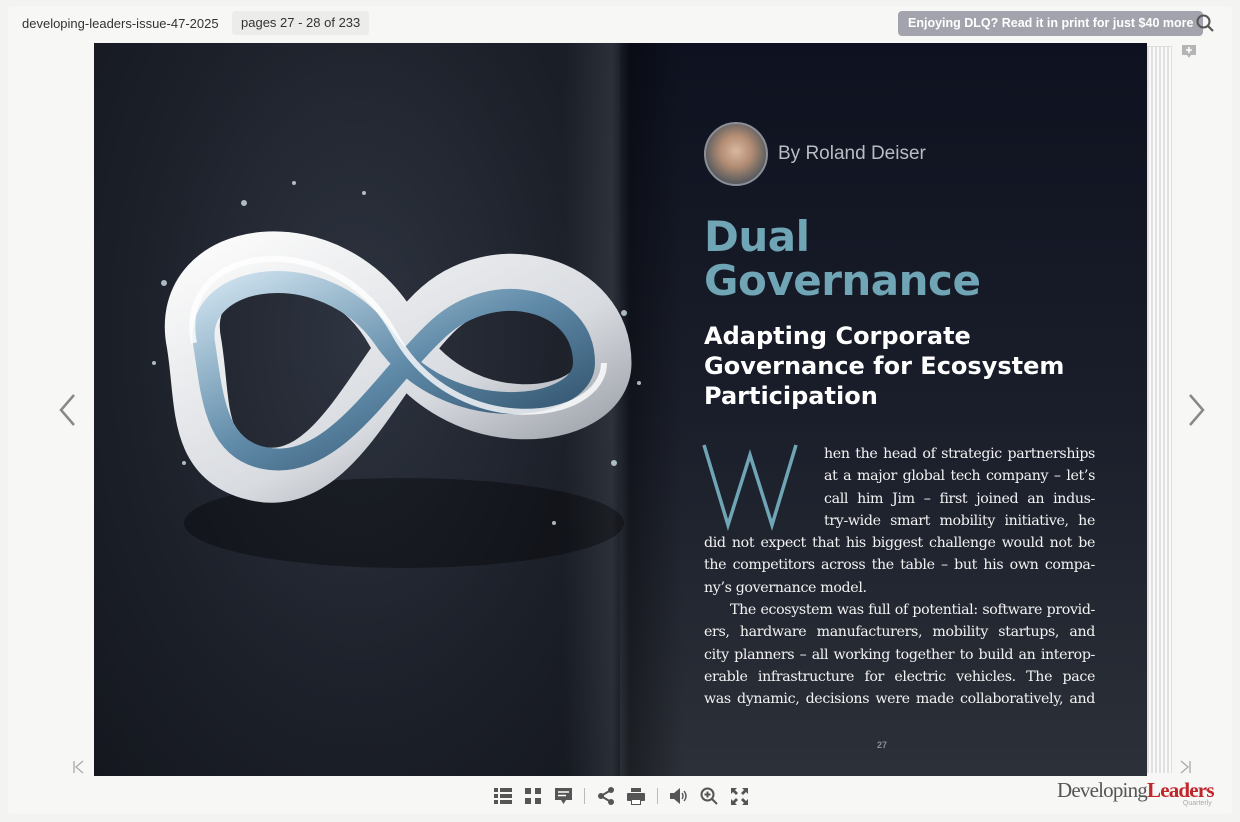 Image resolution: width=1240 pixels, height=822 pixels. I want to click on developing-leaders-logo: DevelopingLeaders Quarterly, so click(1136, 792).